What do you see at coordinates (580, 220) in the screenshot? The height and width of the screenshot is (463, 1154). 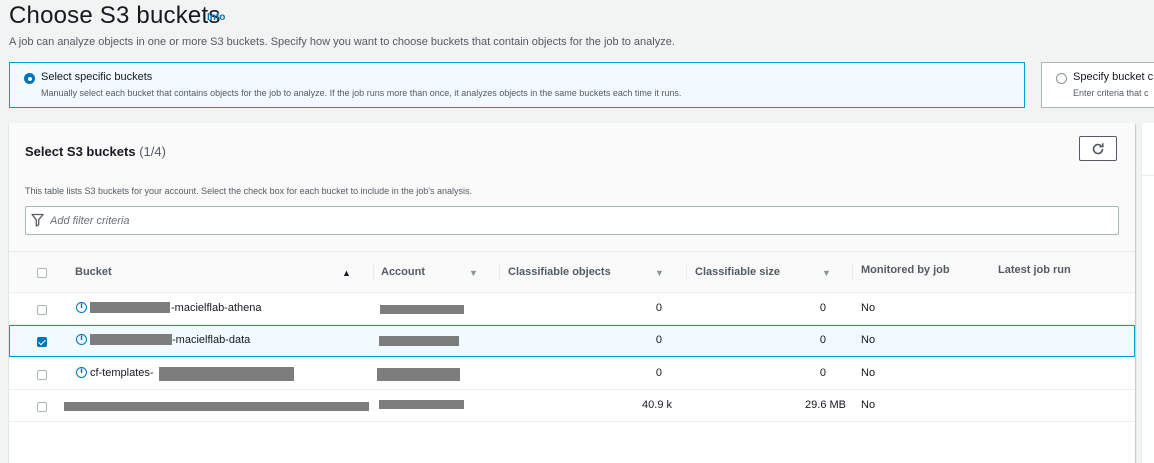 I see `filter-input` at bounding box center [580, 220].